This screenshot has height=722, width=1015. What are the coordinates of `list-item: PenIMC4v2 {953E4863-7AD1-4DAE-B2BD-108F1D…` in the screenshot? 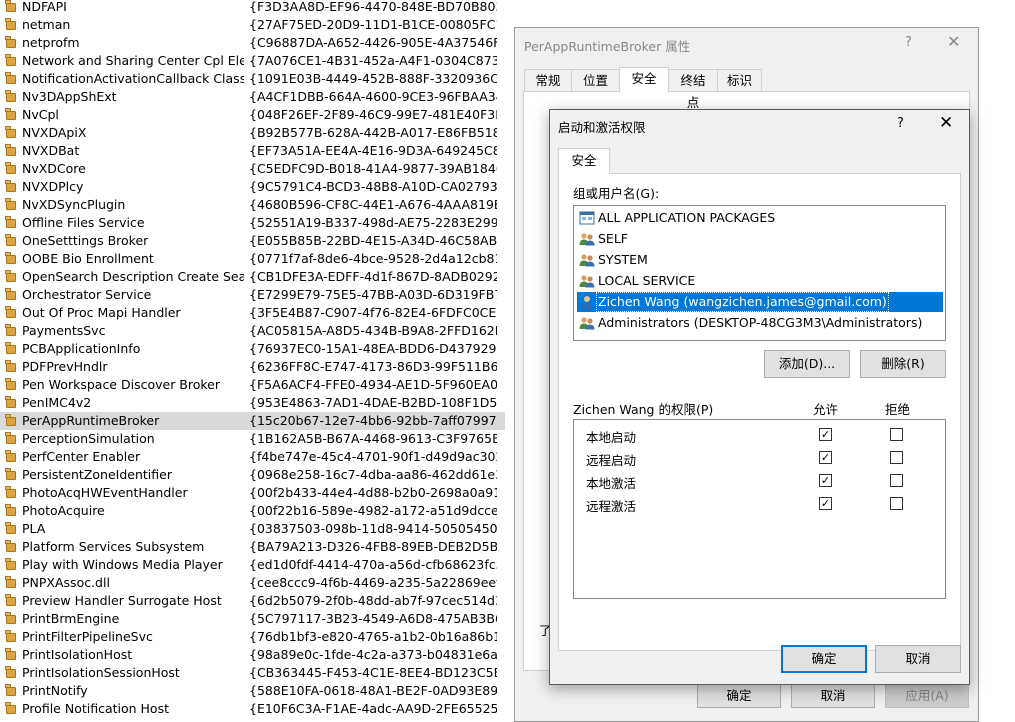 It's located at (252, 403).